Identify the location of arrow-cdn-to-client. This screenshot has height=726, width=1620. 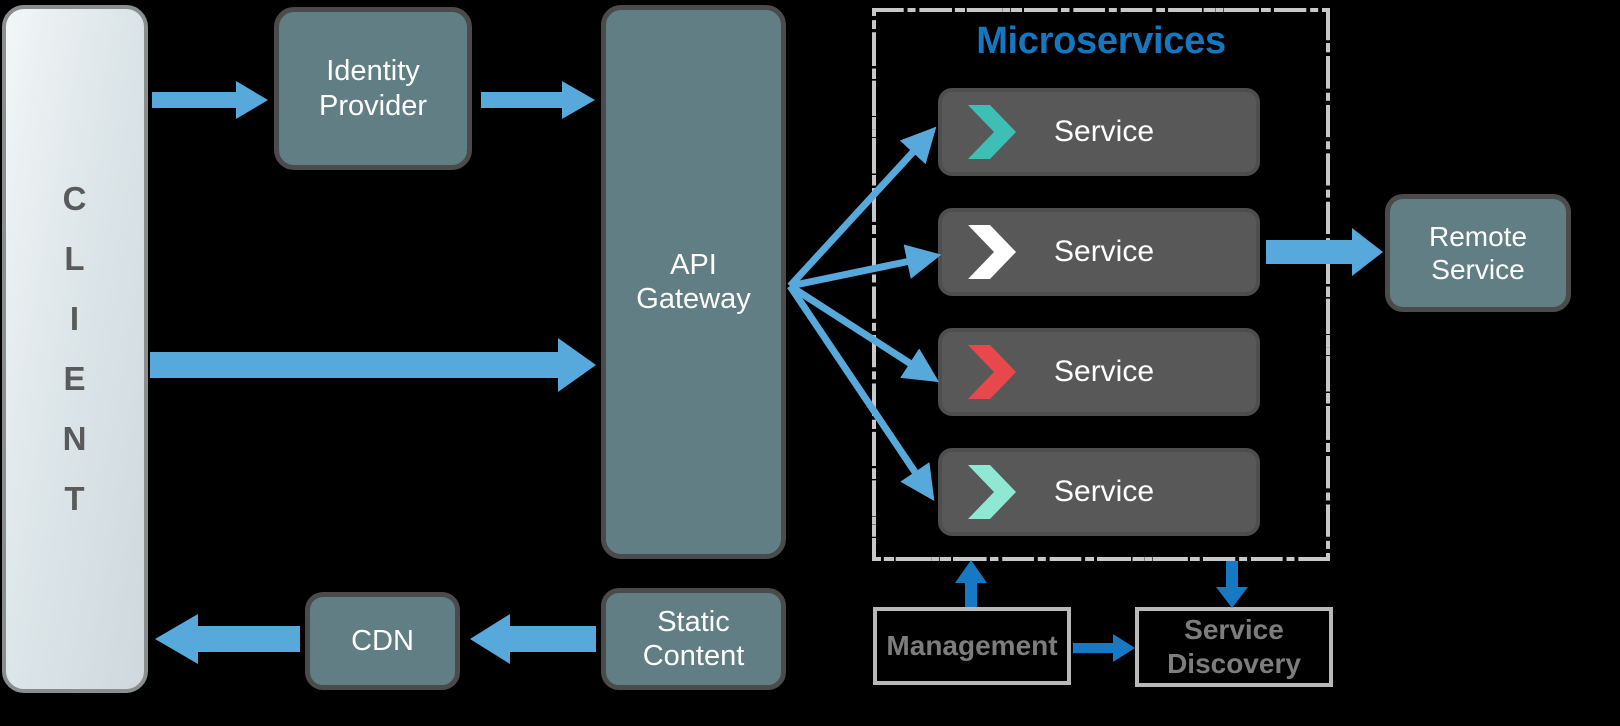
(227, 639).